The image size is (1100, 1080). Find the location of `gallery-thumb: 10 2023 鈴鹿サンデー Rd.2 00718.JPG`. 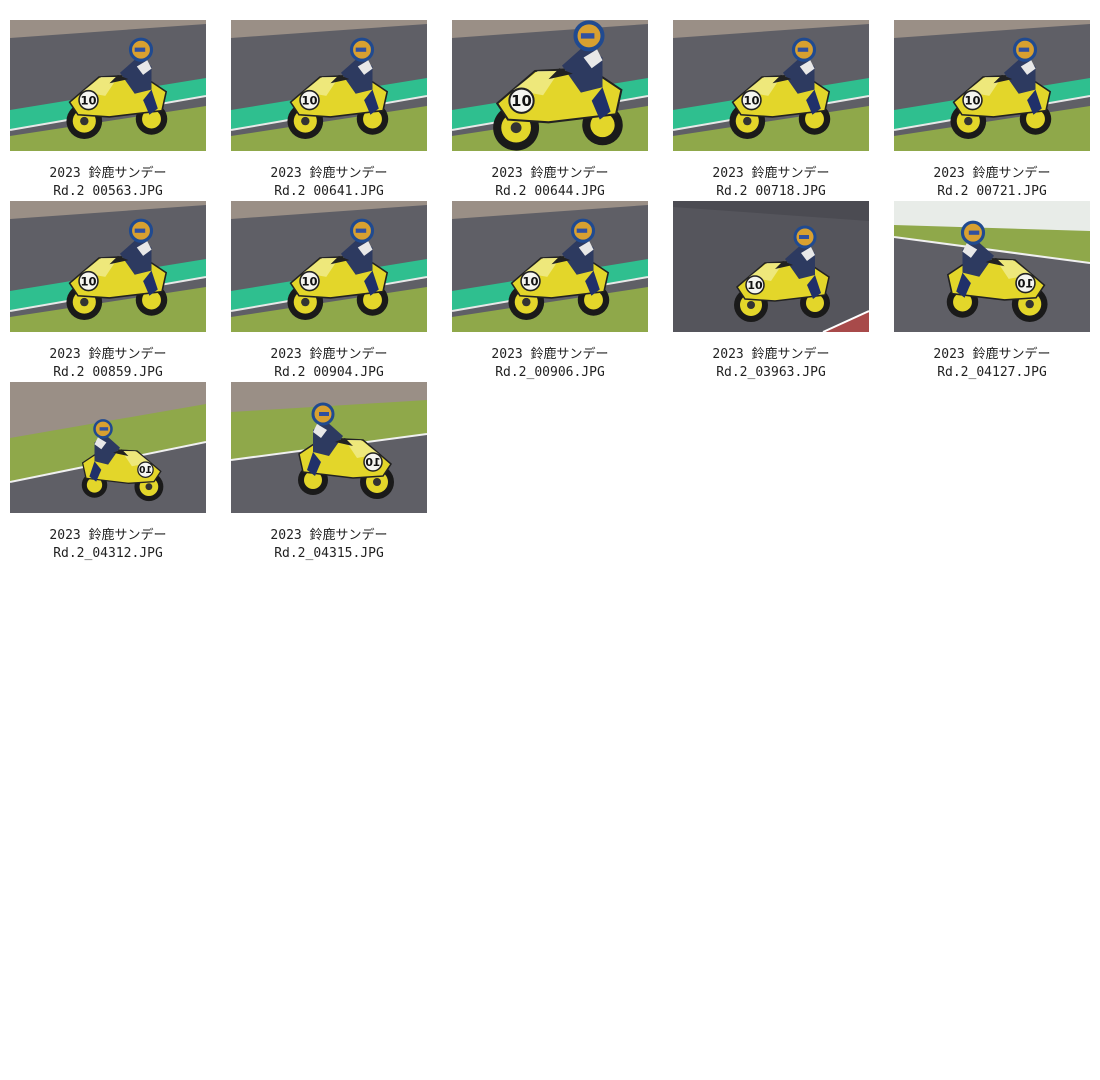

gallery-thumb: 10 2023 鈴鹿サンデー Rd.2 00718.JPG is located at coordinates (771, 110).